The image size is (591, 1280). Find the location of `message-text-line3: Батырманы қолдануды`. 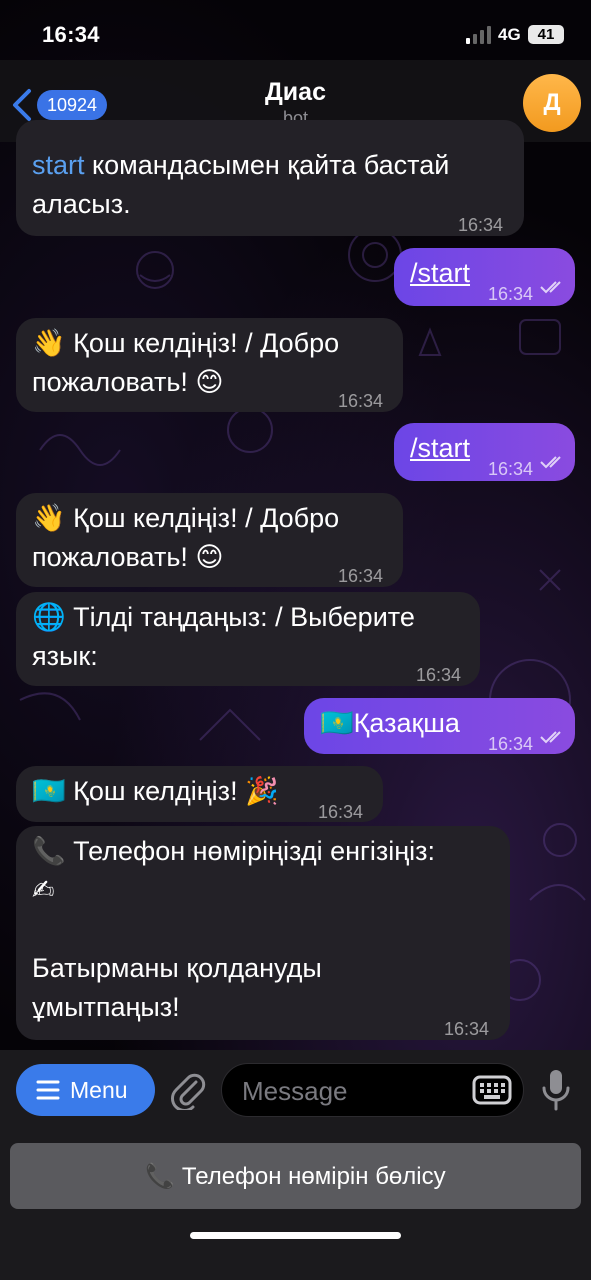

message-text-line3: Батырманы қолдануды is located at coordinates (177, 968).